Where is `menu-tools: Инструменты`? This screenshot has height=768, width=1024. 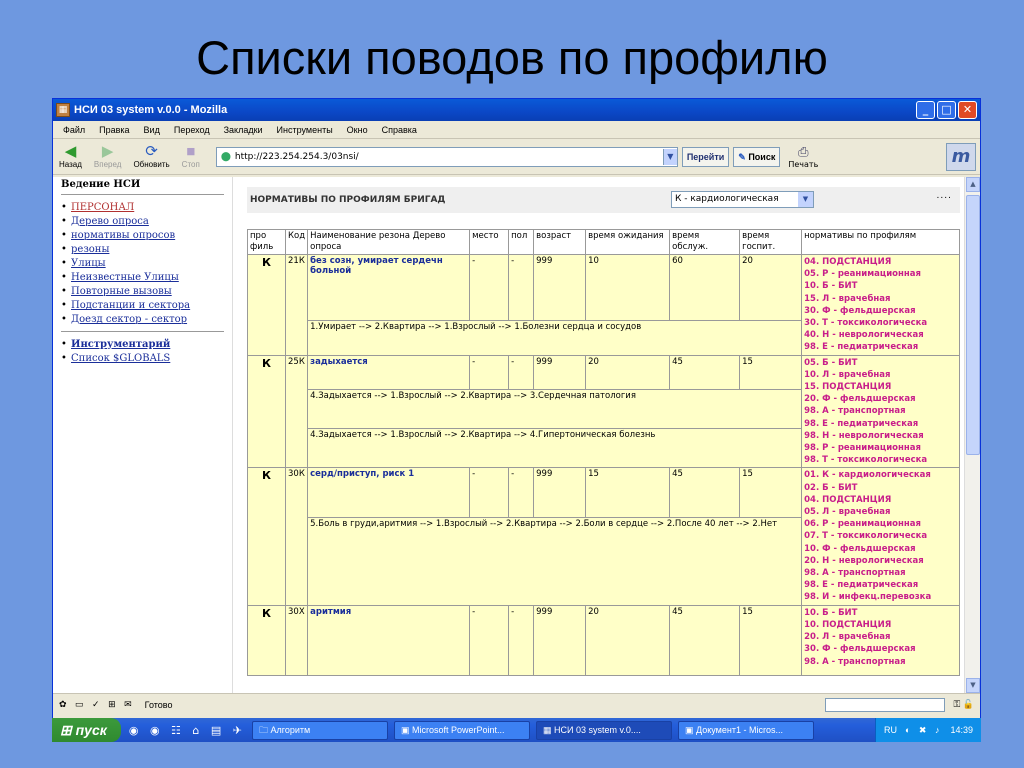 menu-tools: Инструменты is located at coordinates (305, 130).